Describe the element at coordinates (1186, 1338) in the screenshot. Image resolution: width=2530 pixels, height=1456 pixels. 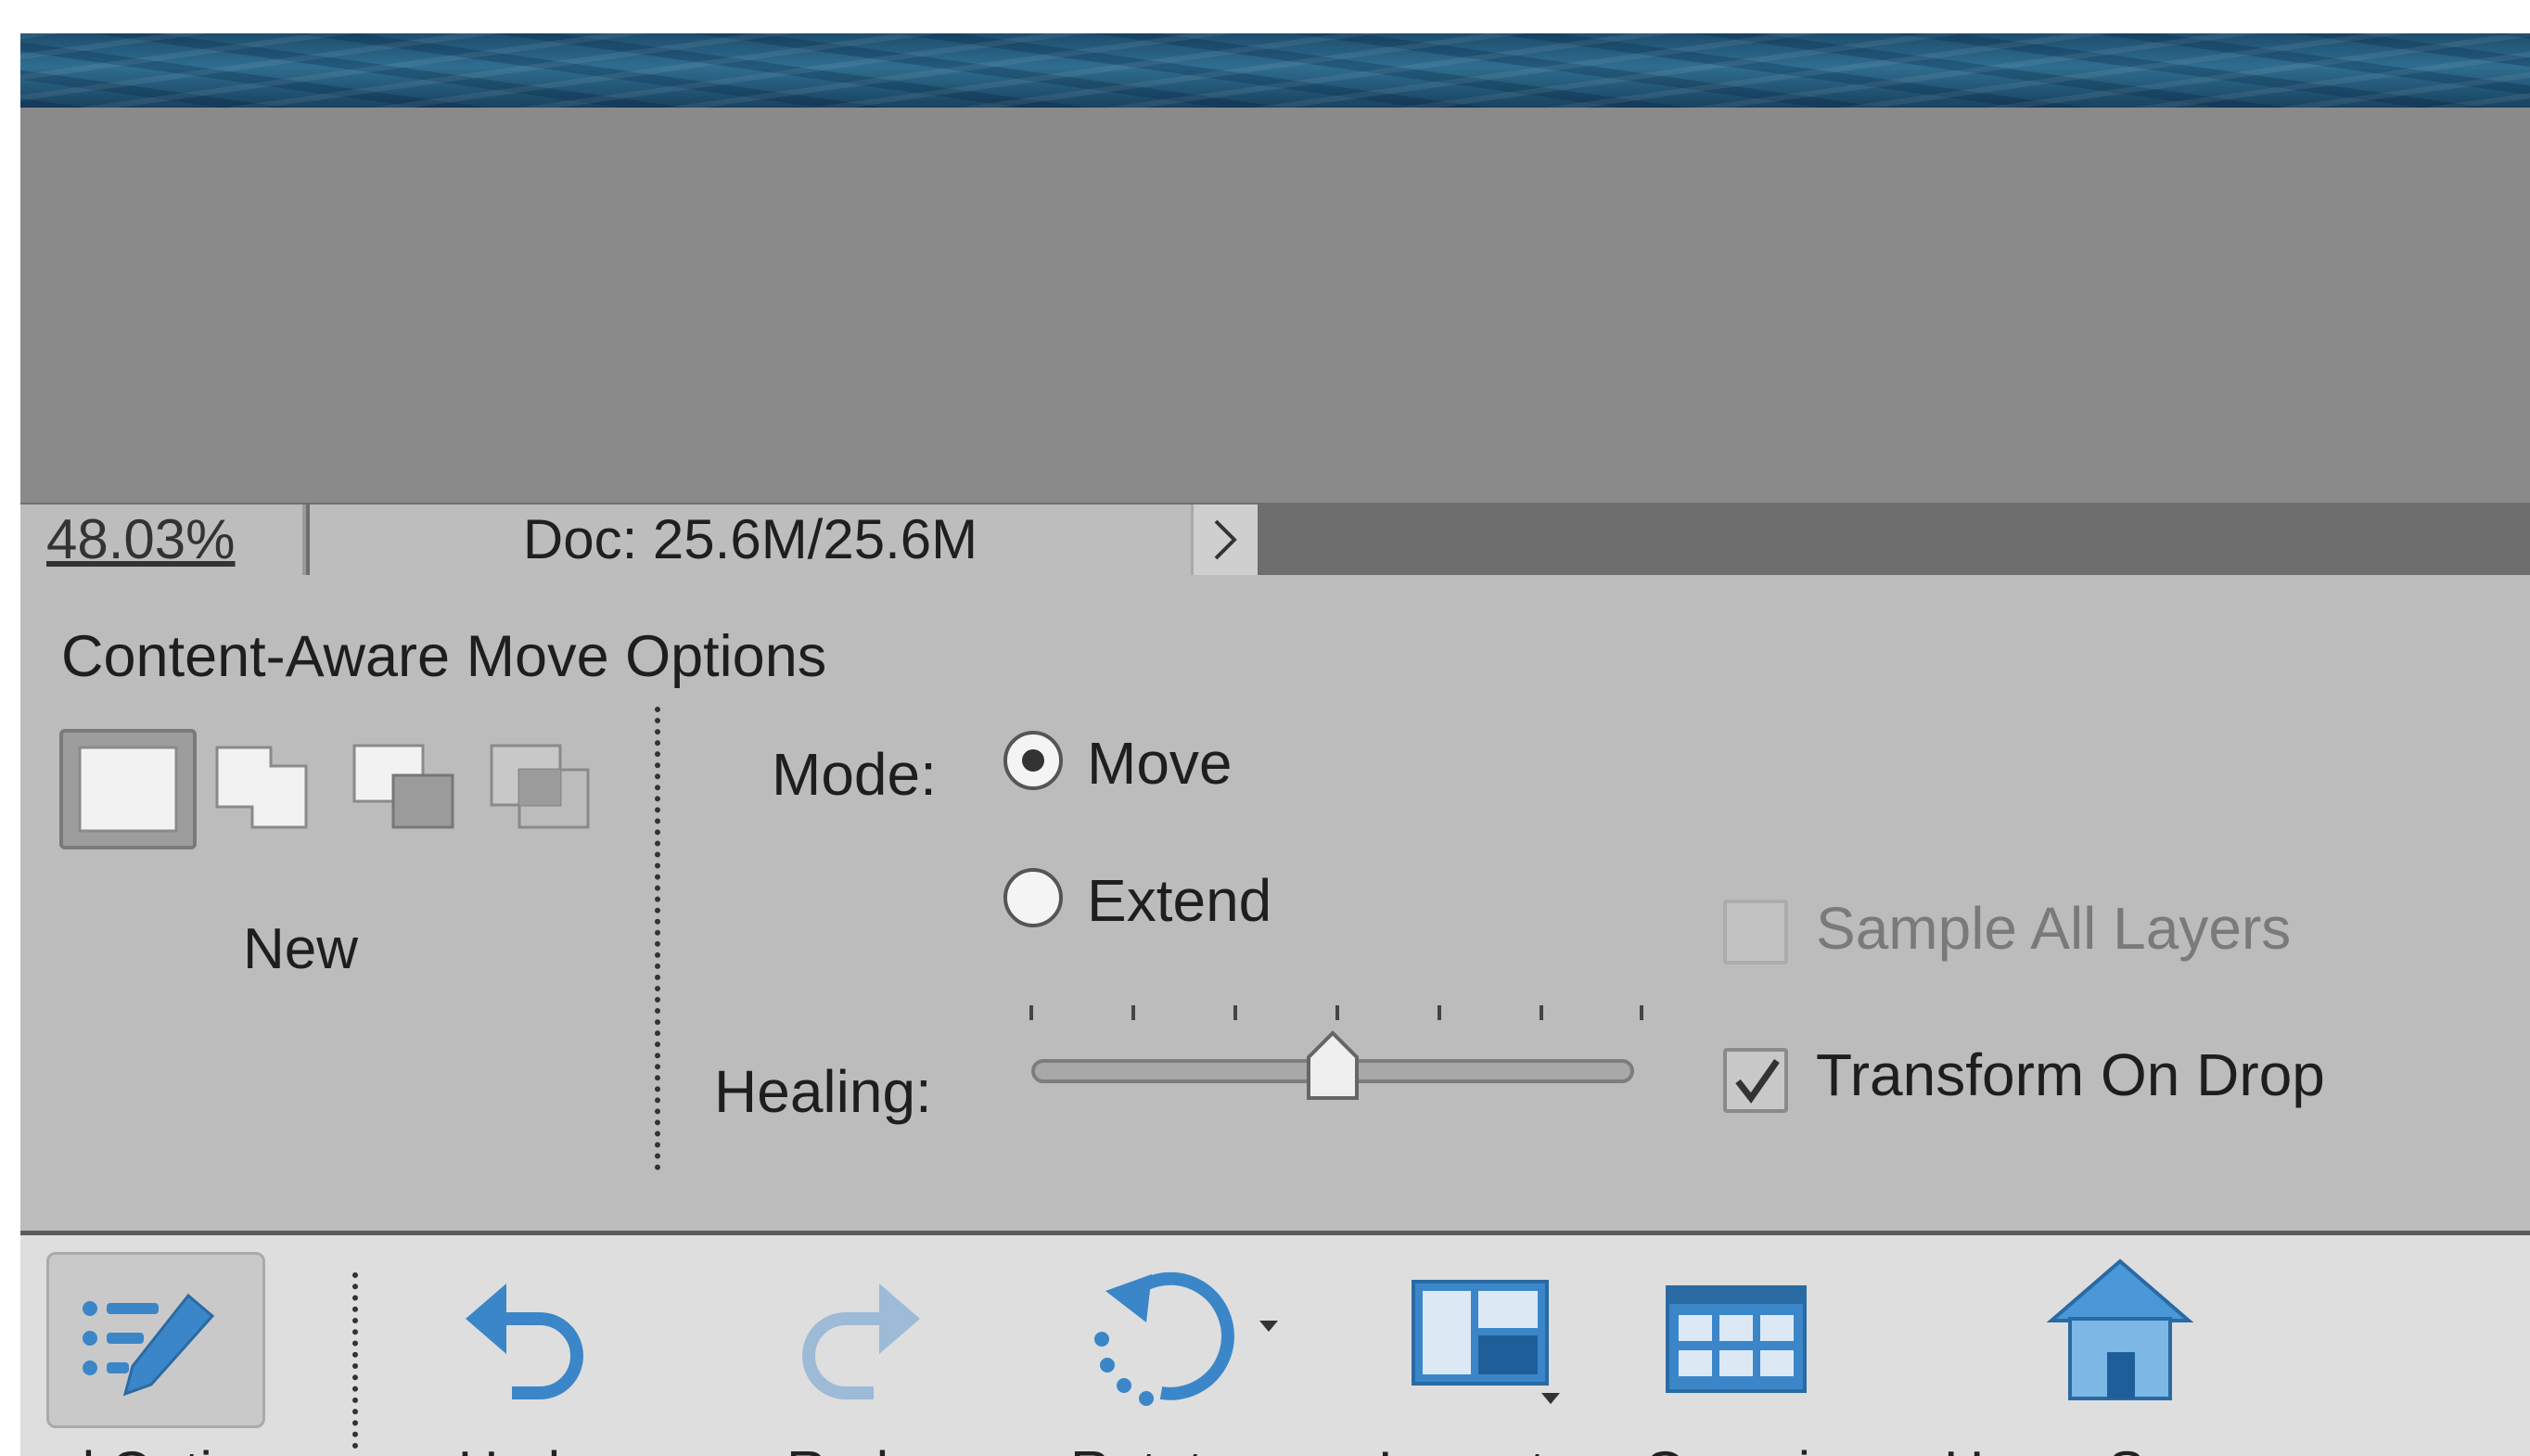
I see `rotate-icon` at that location.